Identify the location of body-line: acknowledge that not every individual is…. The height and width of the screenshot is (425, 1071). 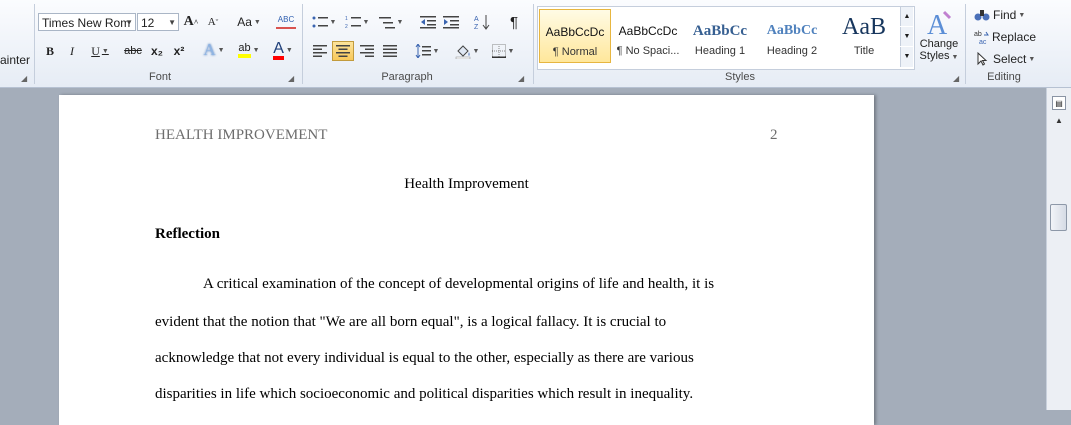
(424, 358).